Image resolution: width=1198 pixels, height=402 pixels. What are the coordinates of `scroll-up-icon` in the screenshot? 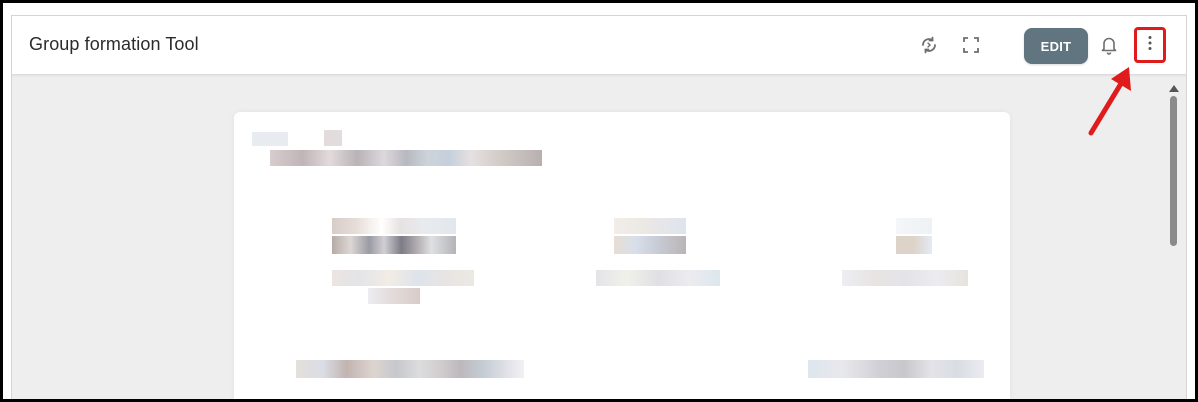 It's located at (1174, 88).